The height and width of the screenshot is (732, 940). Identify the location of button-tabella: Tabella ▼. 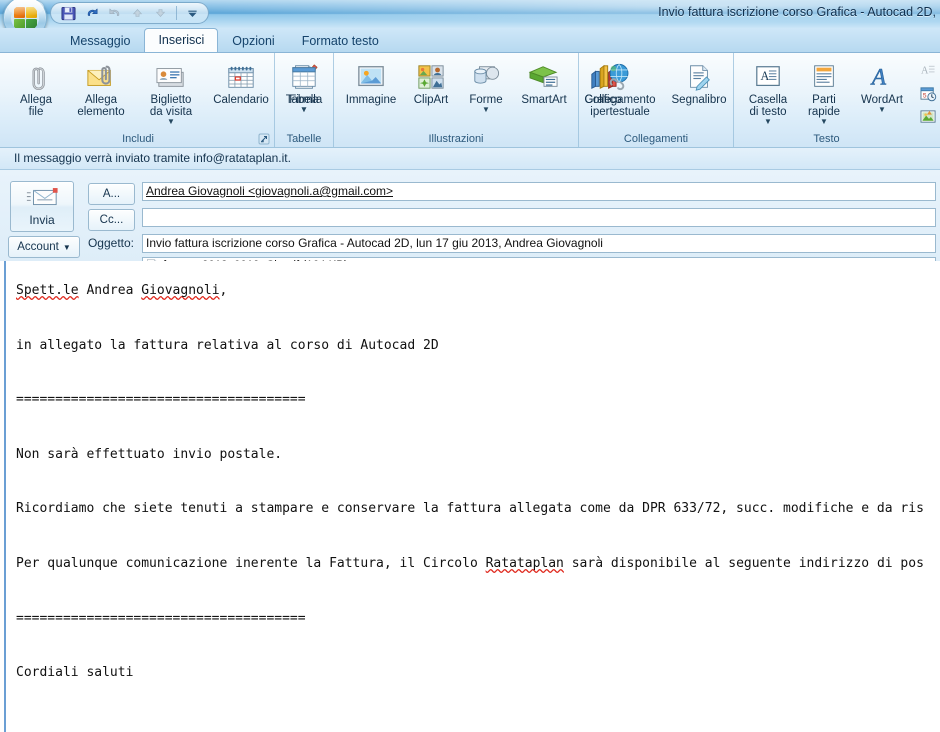
(304, 86).